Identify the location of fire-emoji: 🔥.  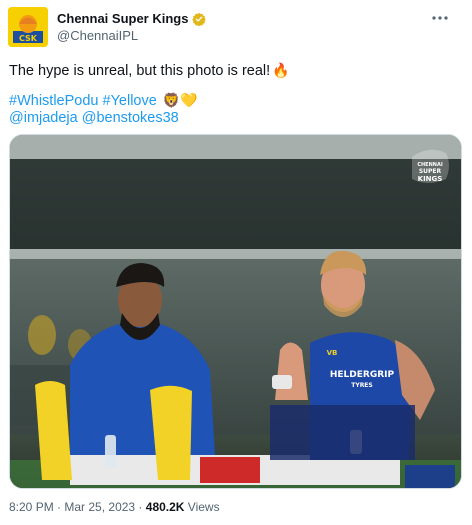
(281, 70).